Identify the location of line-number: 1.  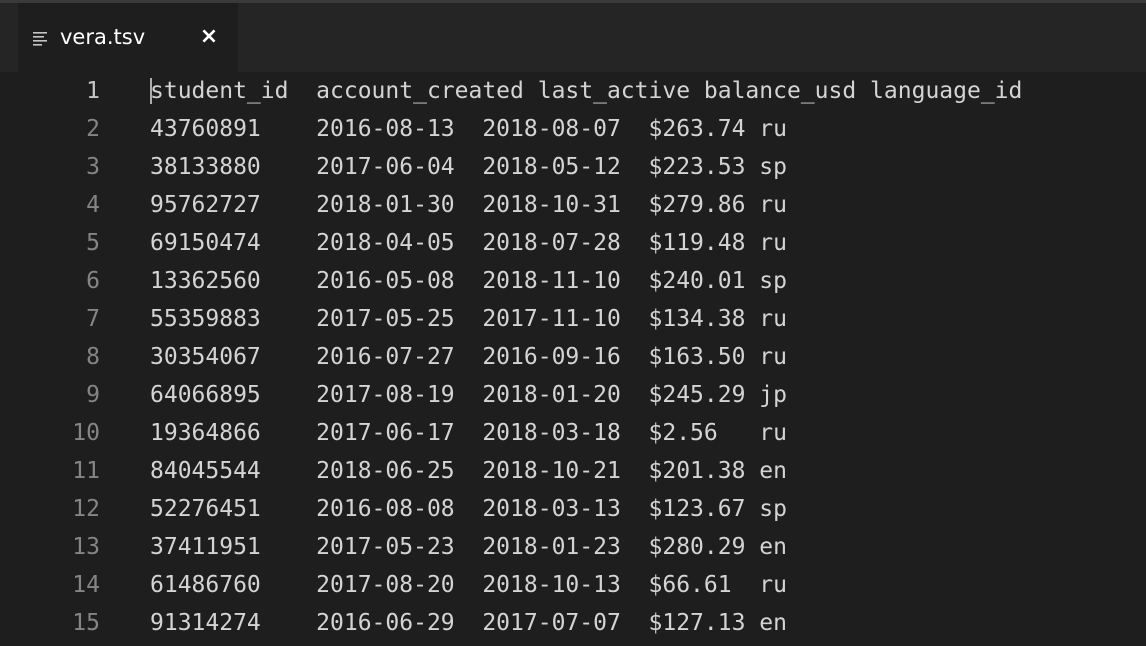
(93, 91).